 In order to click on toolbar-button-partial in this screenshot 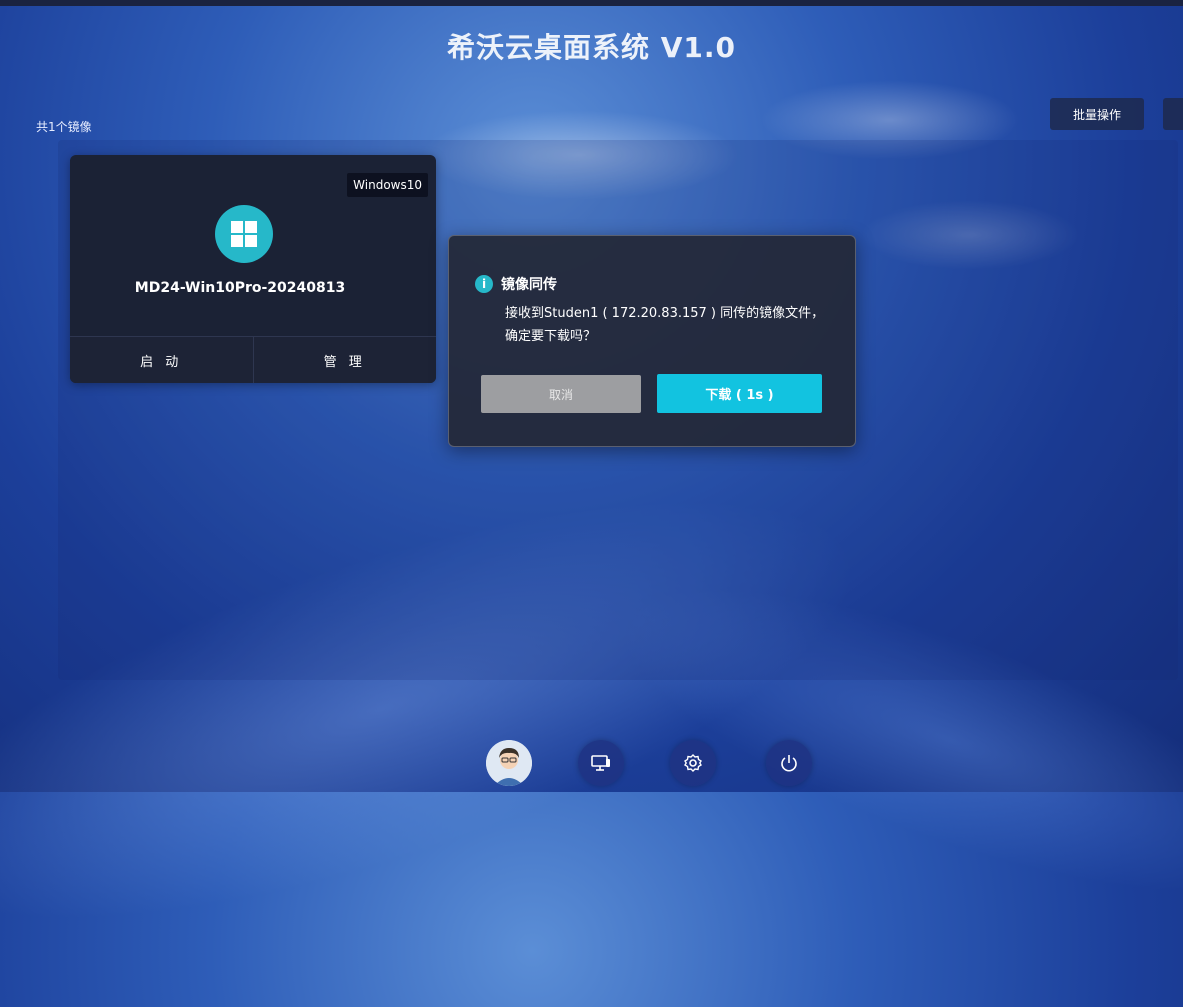, I will do `click(1173, 114)`.